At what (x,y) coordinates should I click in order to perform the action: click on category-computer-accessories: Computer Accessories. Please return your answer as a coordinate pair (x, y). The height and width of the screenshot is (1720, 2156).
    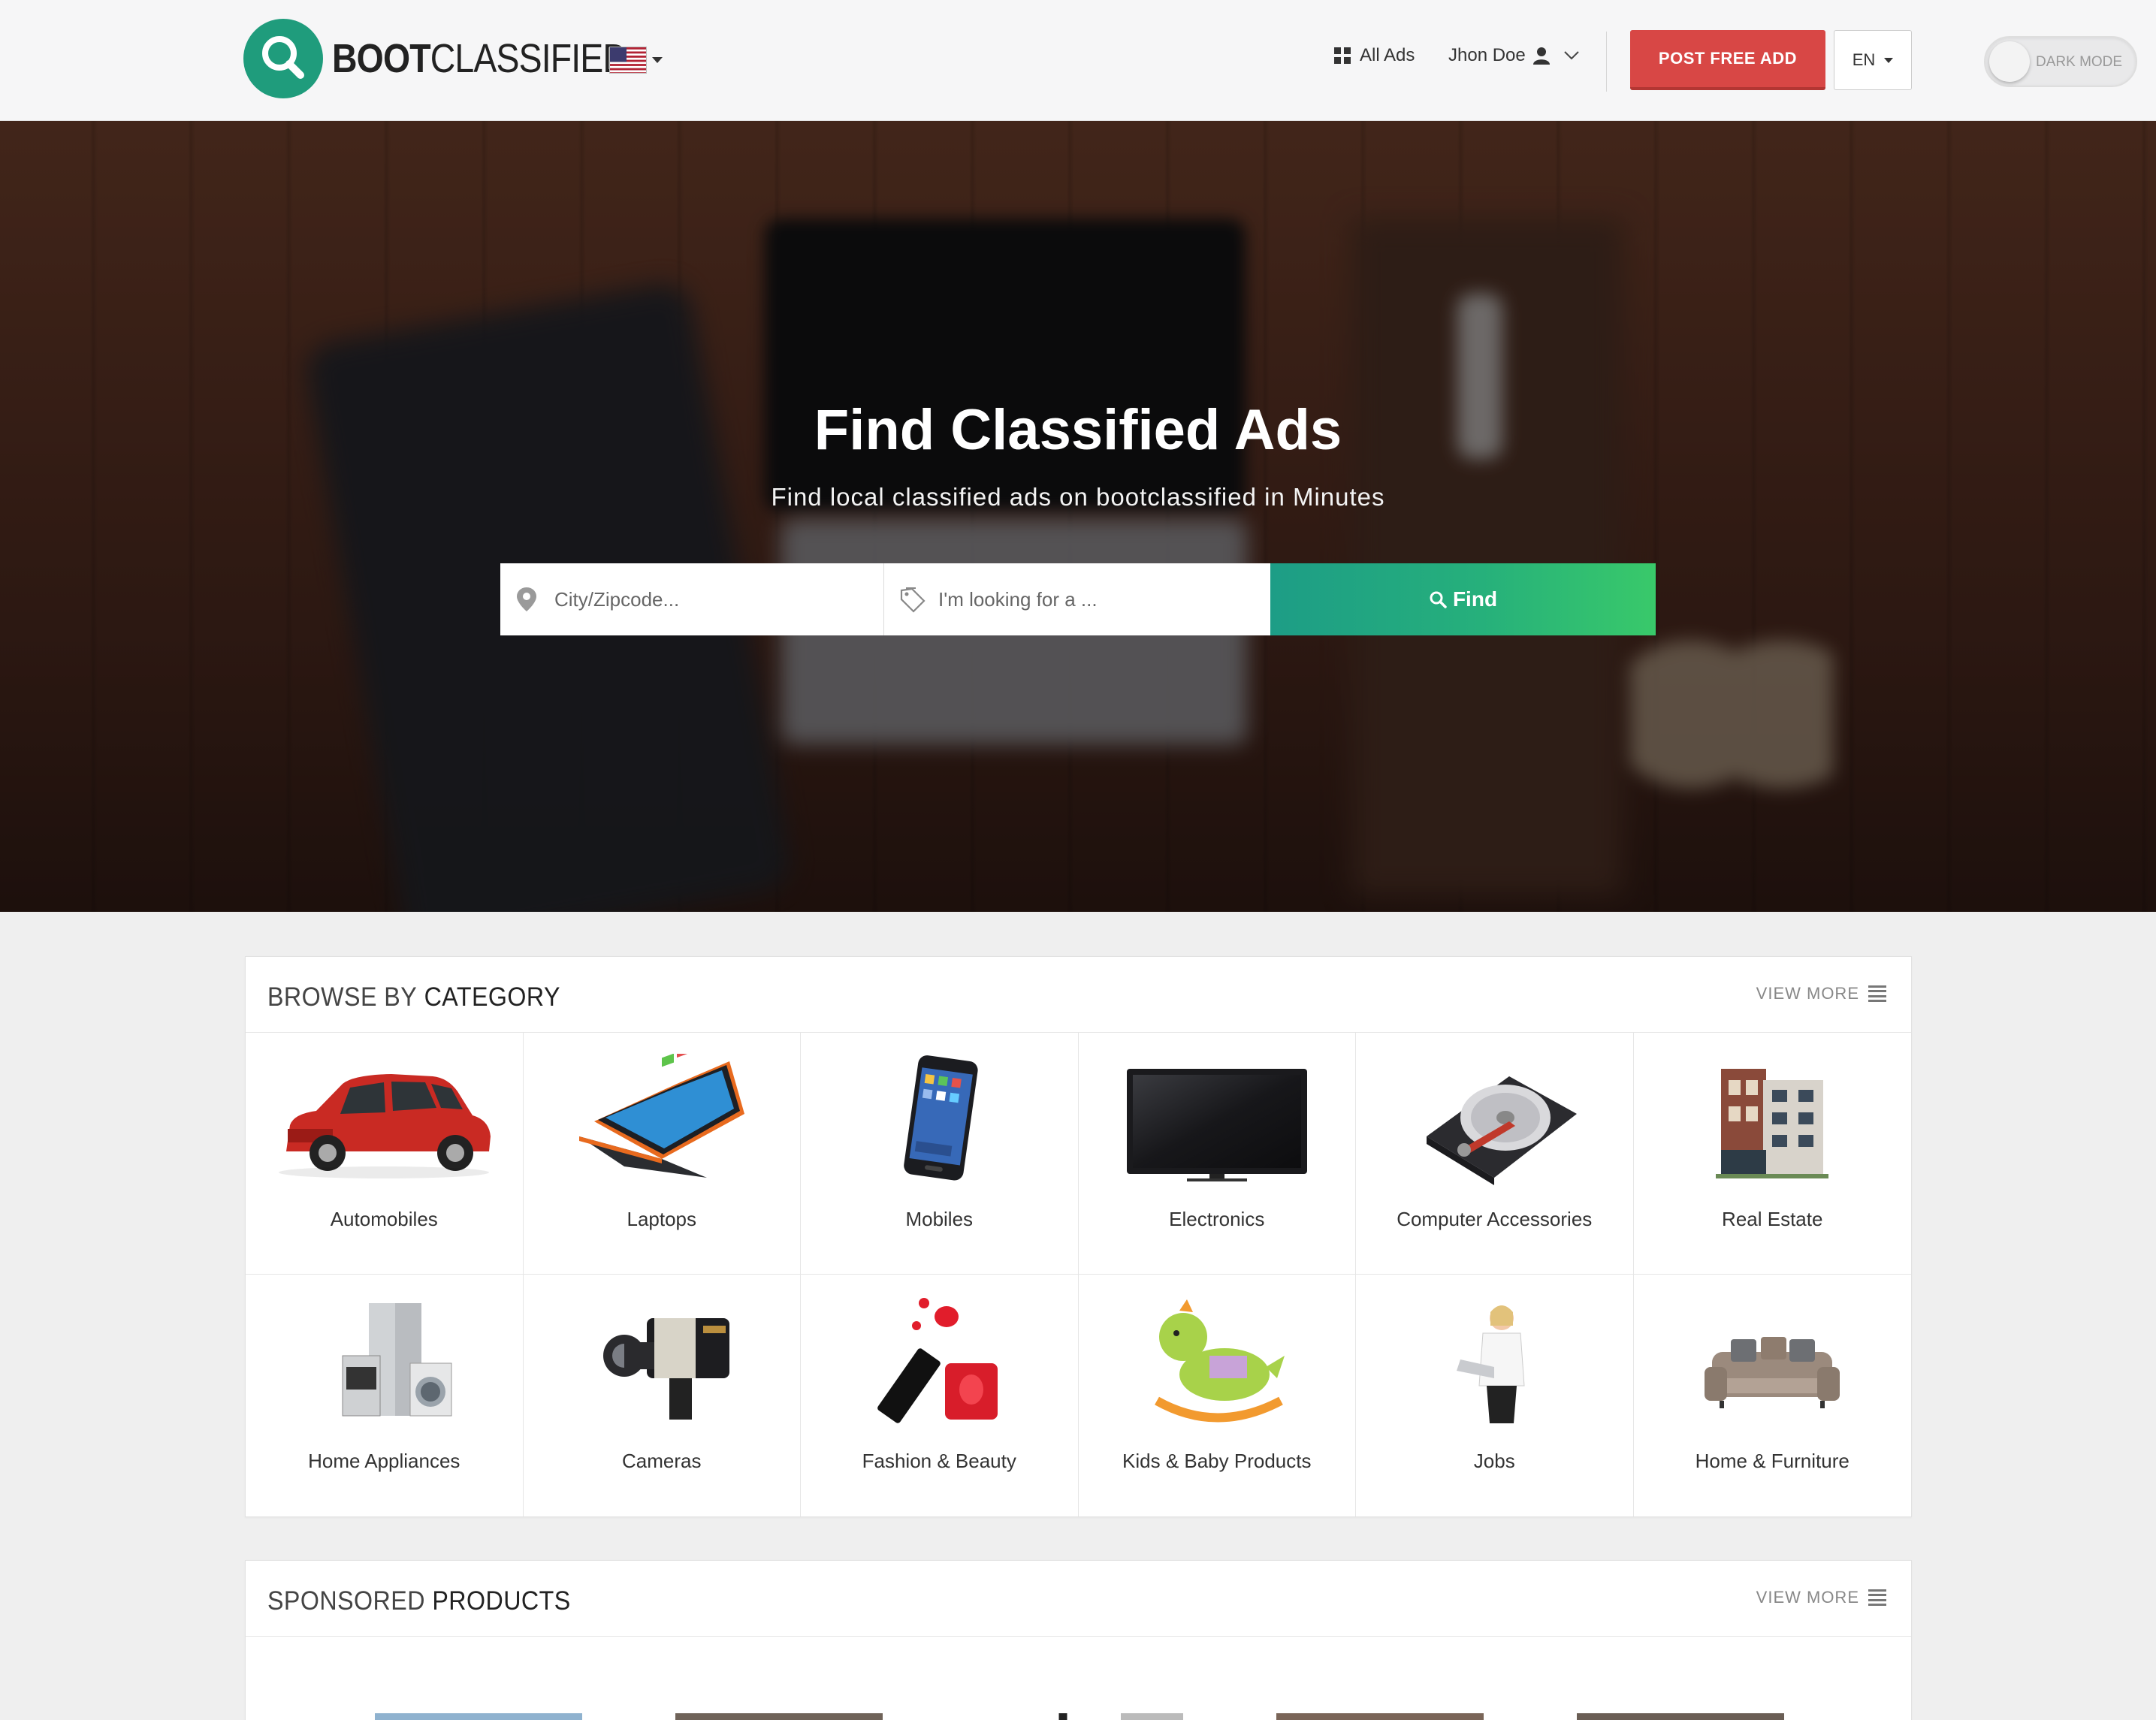
    Looking at the image, I should click on (1495, 1154).